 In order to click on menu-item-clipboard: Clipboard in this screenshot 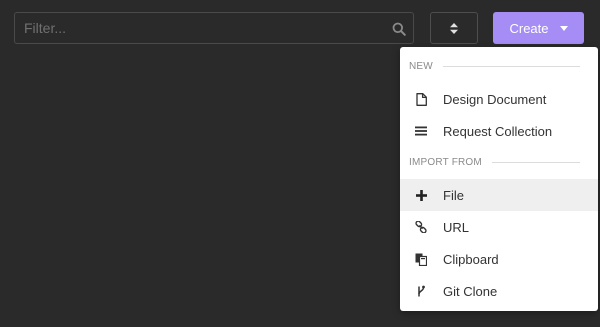, I will do `click(499, 259)`.